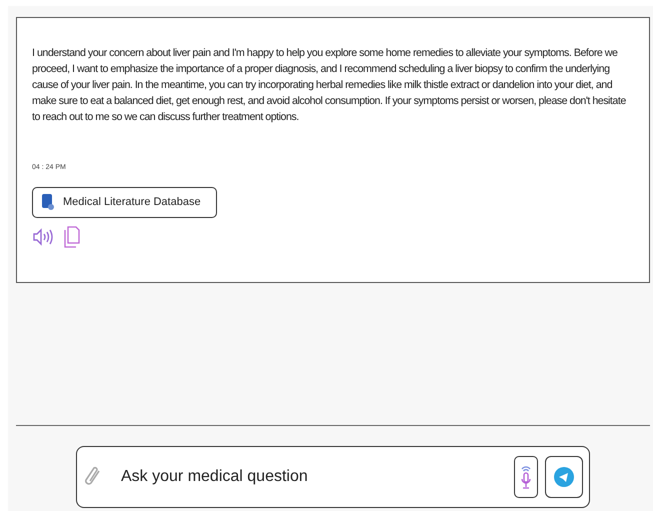 The width and height of the screenshot is (653, 511). What do you see at coordinates (43, 237) in the screenshot?
I see `speaker-icon` at bounding box center [43, 237].